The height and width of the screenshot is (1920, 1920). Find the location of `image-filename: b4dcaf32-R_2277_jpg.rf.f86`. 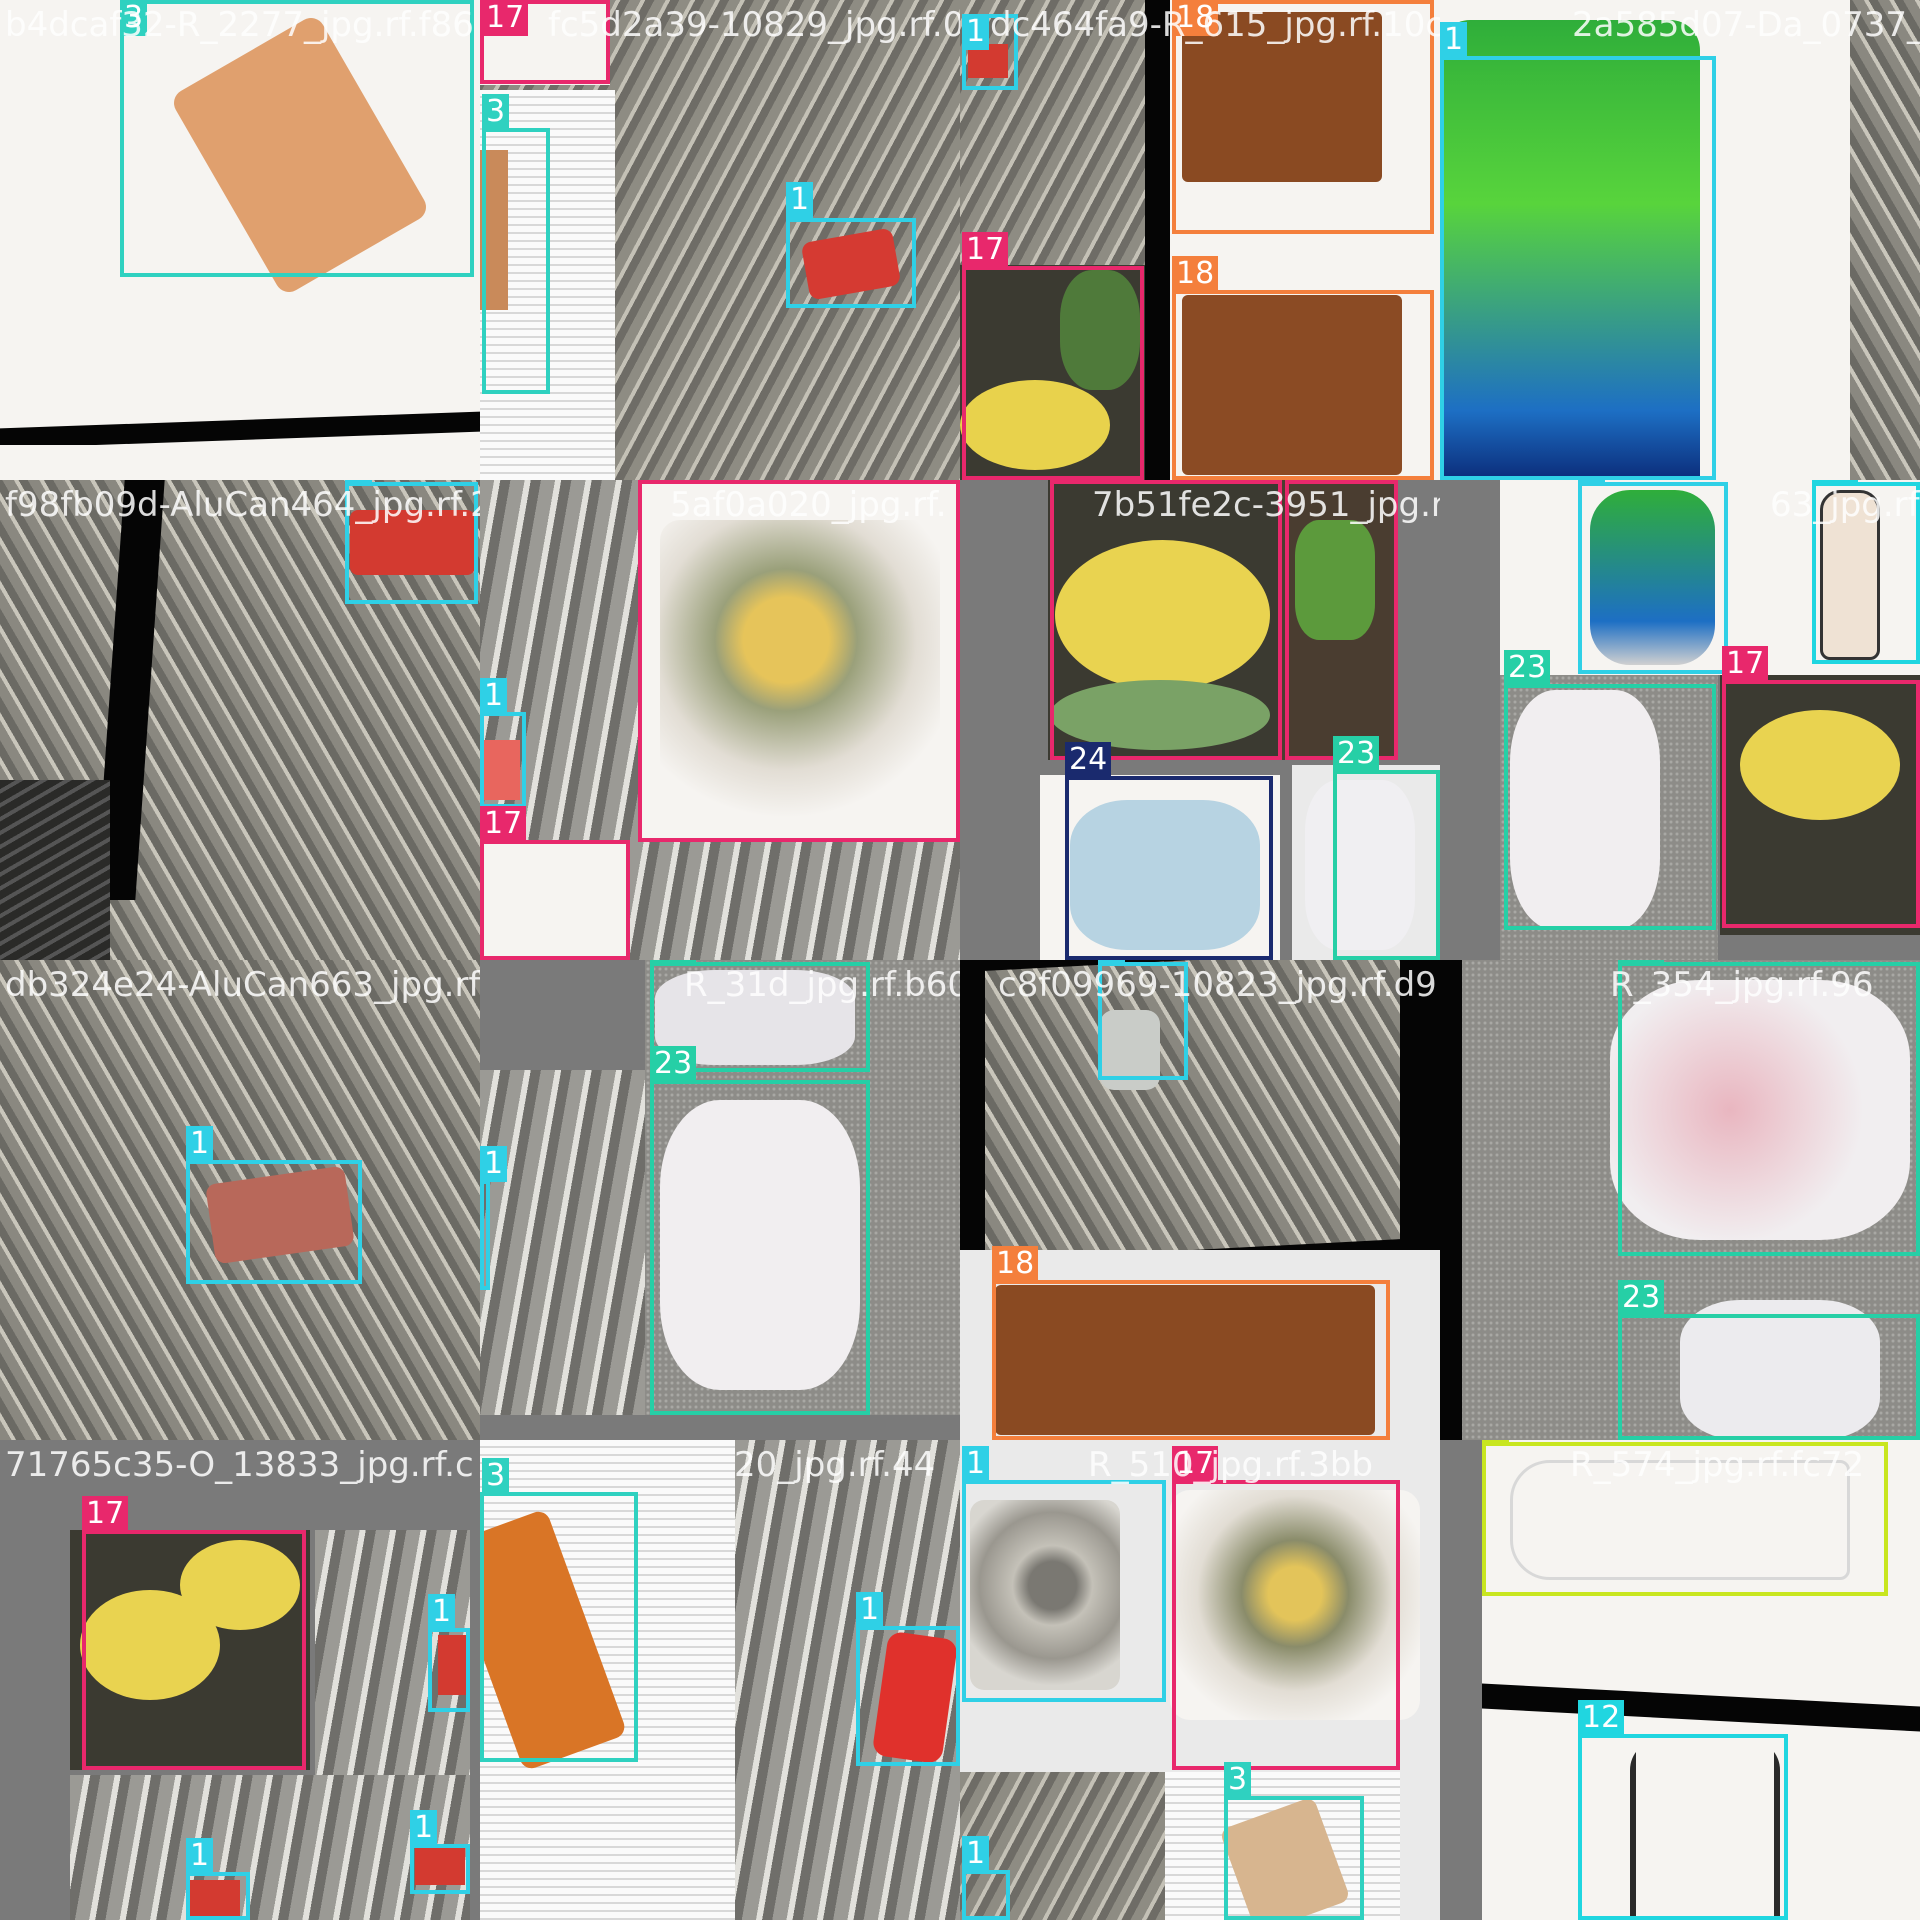

image-filename: b4dcaf32-R_2277_jpg.rf.f86 is located at coordinates (239, 25).